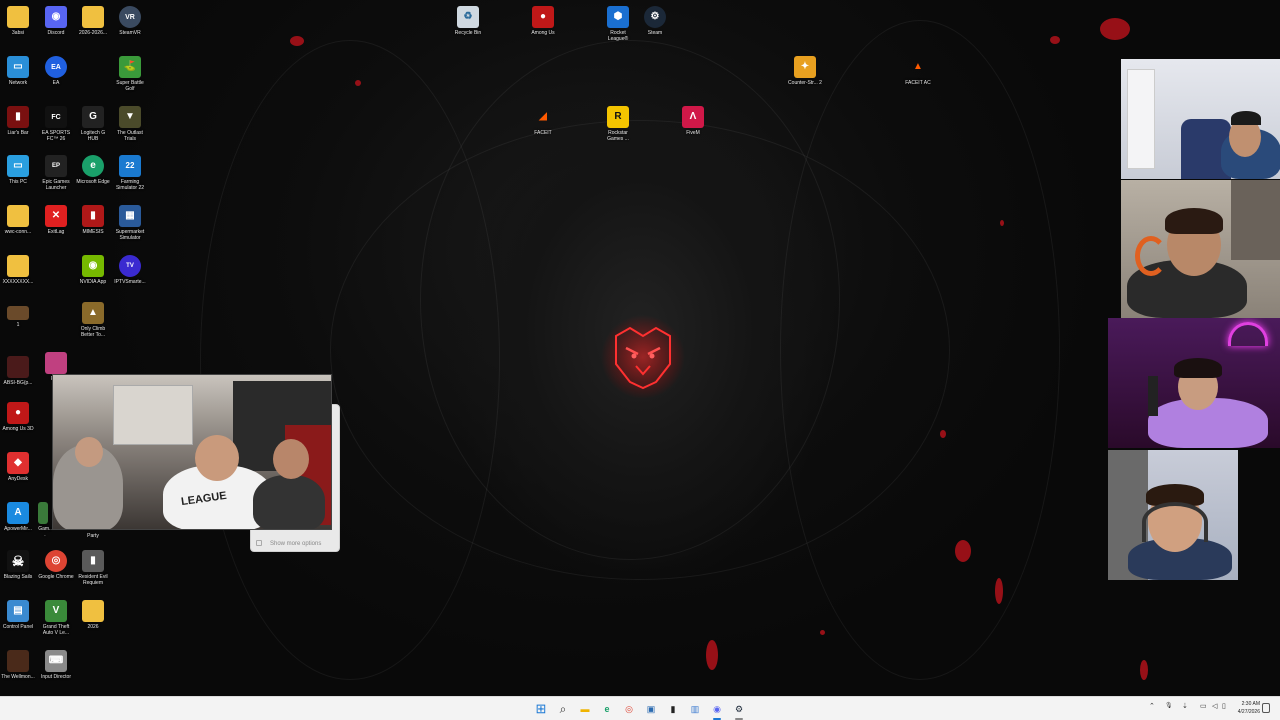 The image size is (1280, 720). I want to click on volume-icon: ◁, so click(1214, 706).